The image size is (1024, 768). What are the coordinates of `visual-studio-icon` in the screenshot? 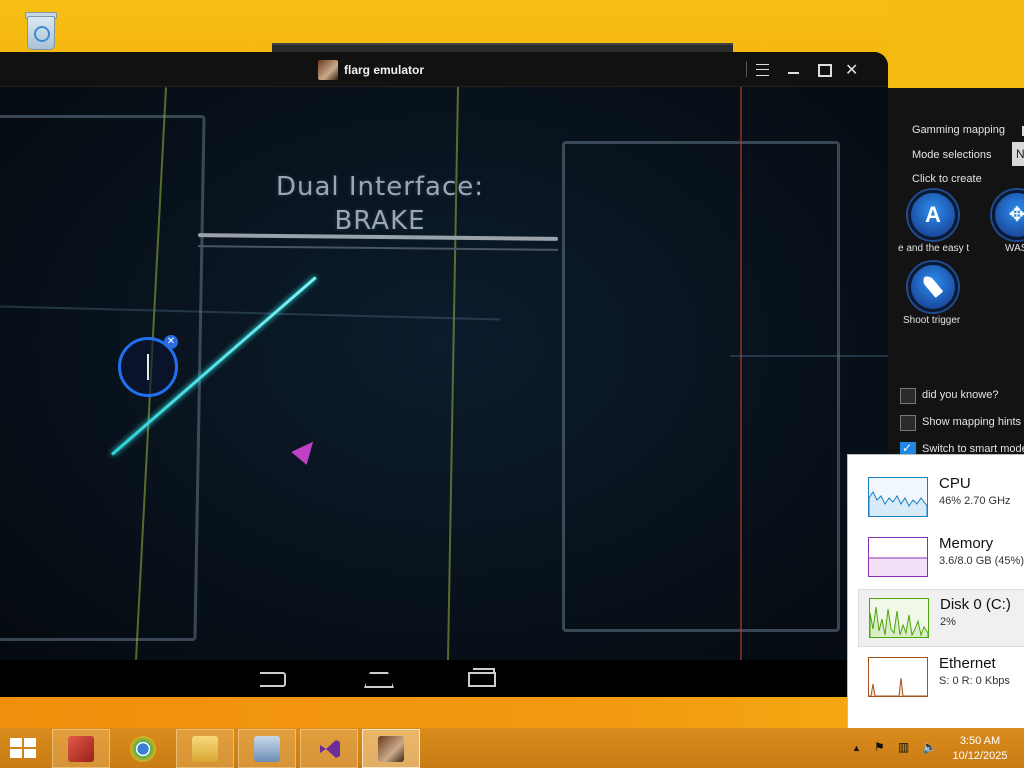 It's located at (330, 749).